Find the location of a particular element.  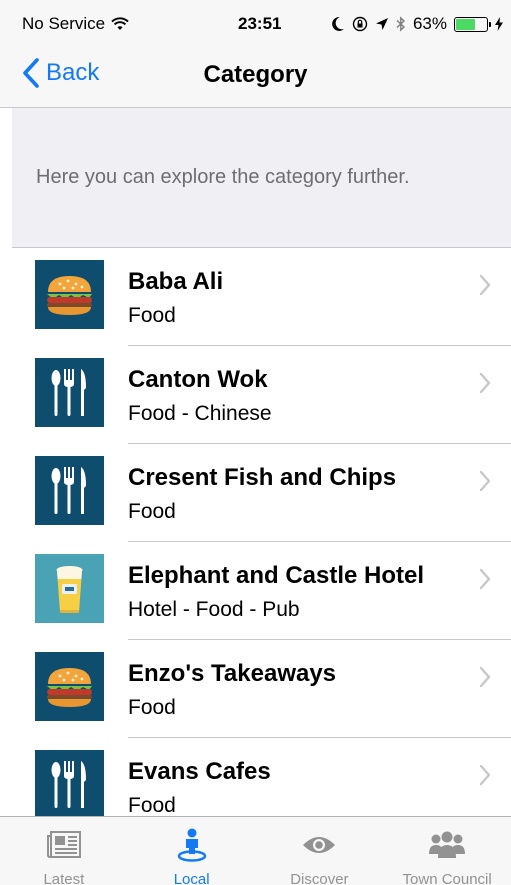

eye-icon is located at coordinates (319, 845).